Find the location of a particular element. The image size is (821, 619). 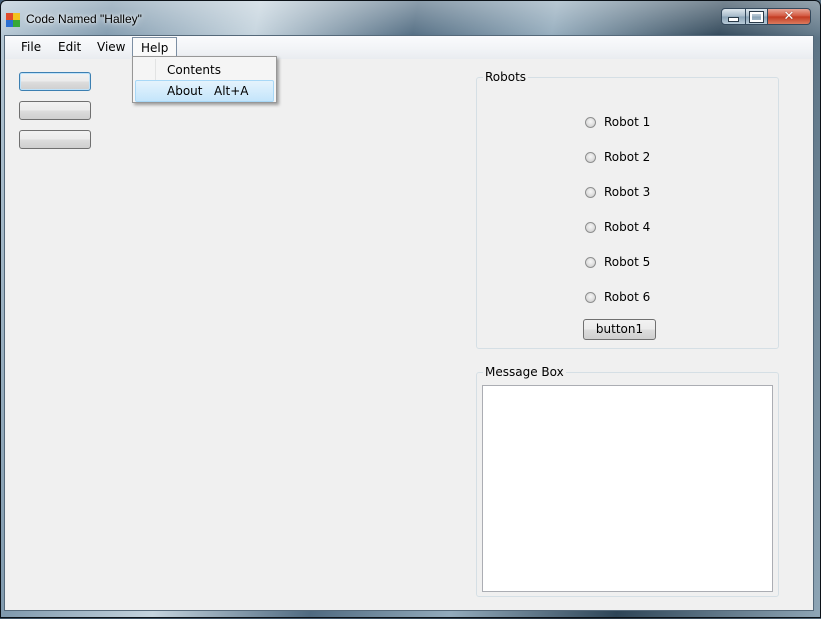

menu-help: Help is located at coordinates (155, 47).